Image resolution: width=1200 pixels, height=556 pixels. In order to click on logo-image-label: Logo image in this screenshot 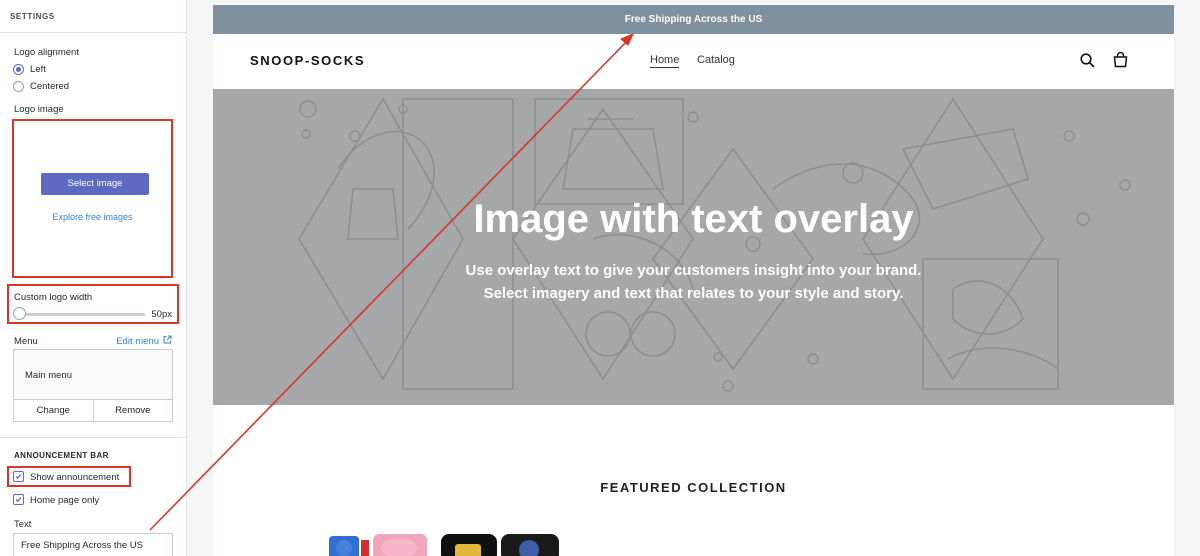, I will do `click(39, 109)`.